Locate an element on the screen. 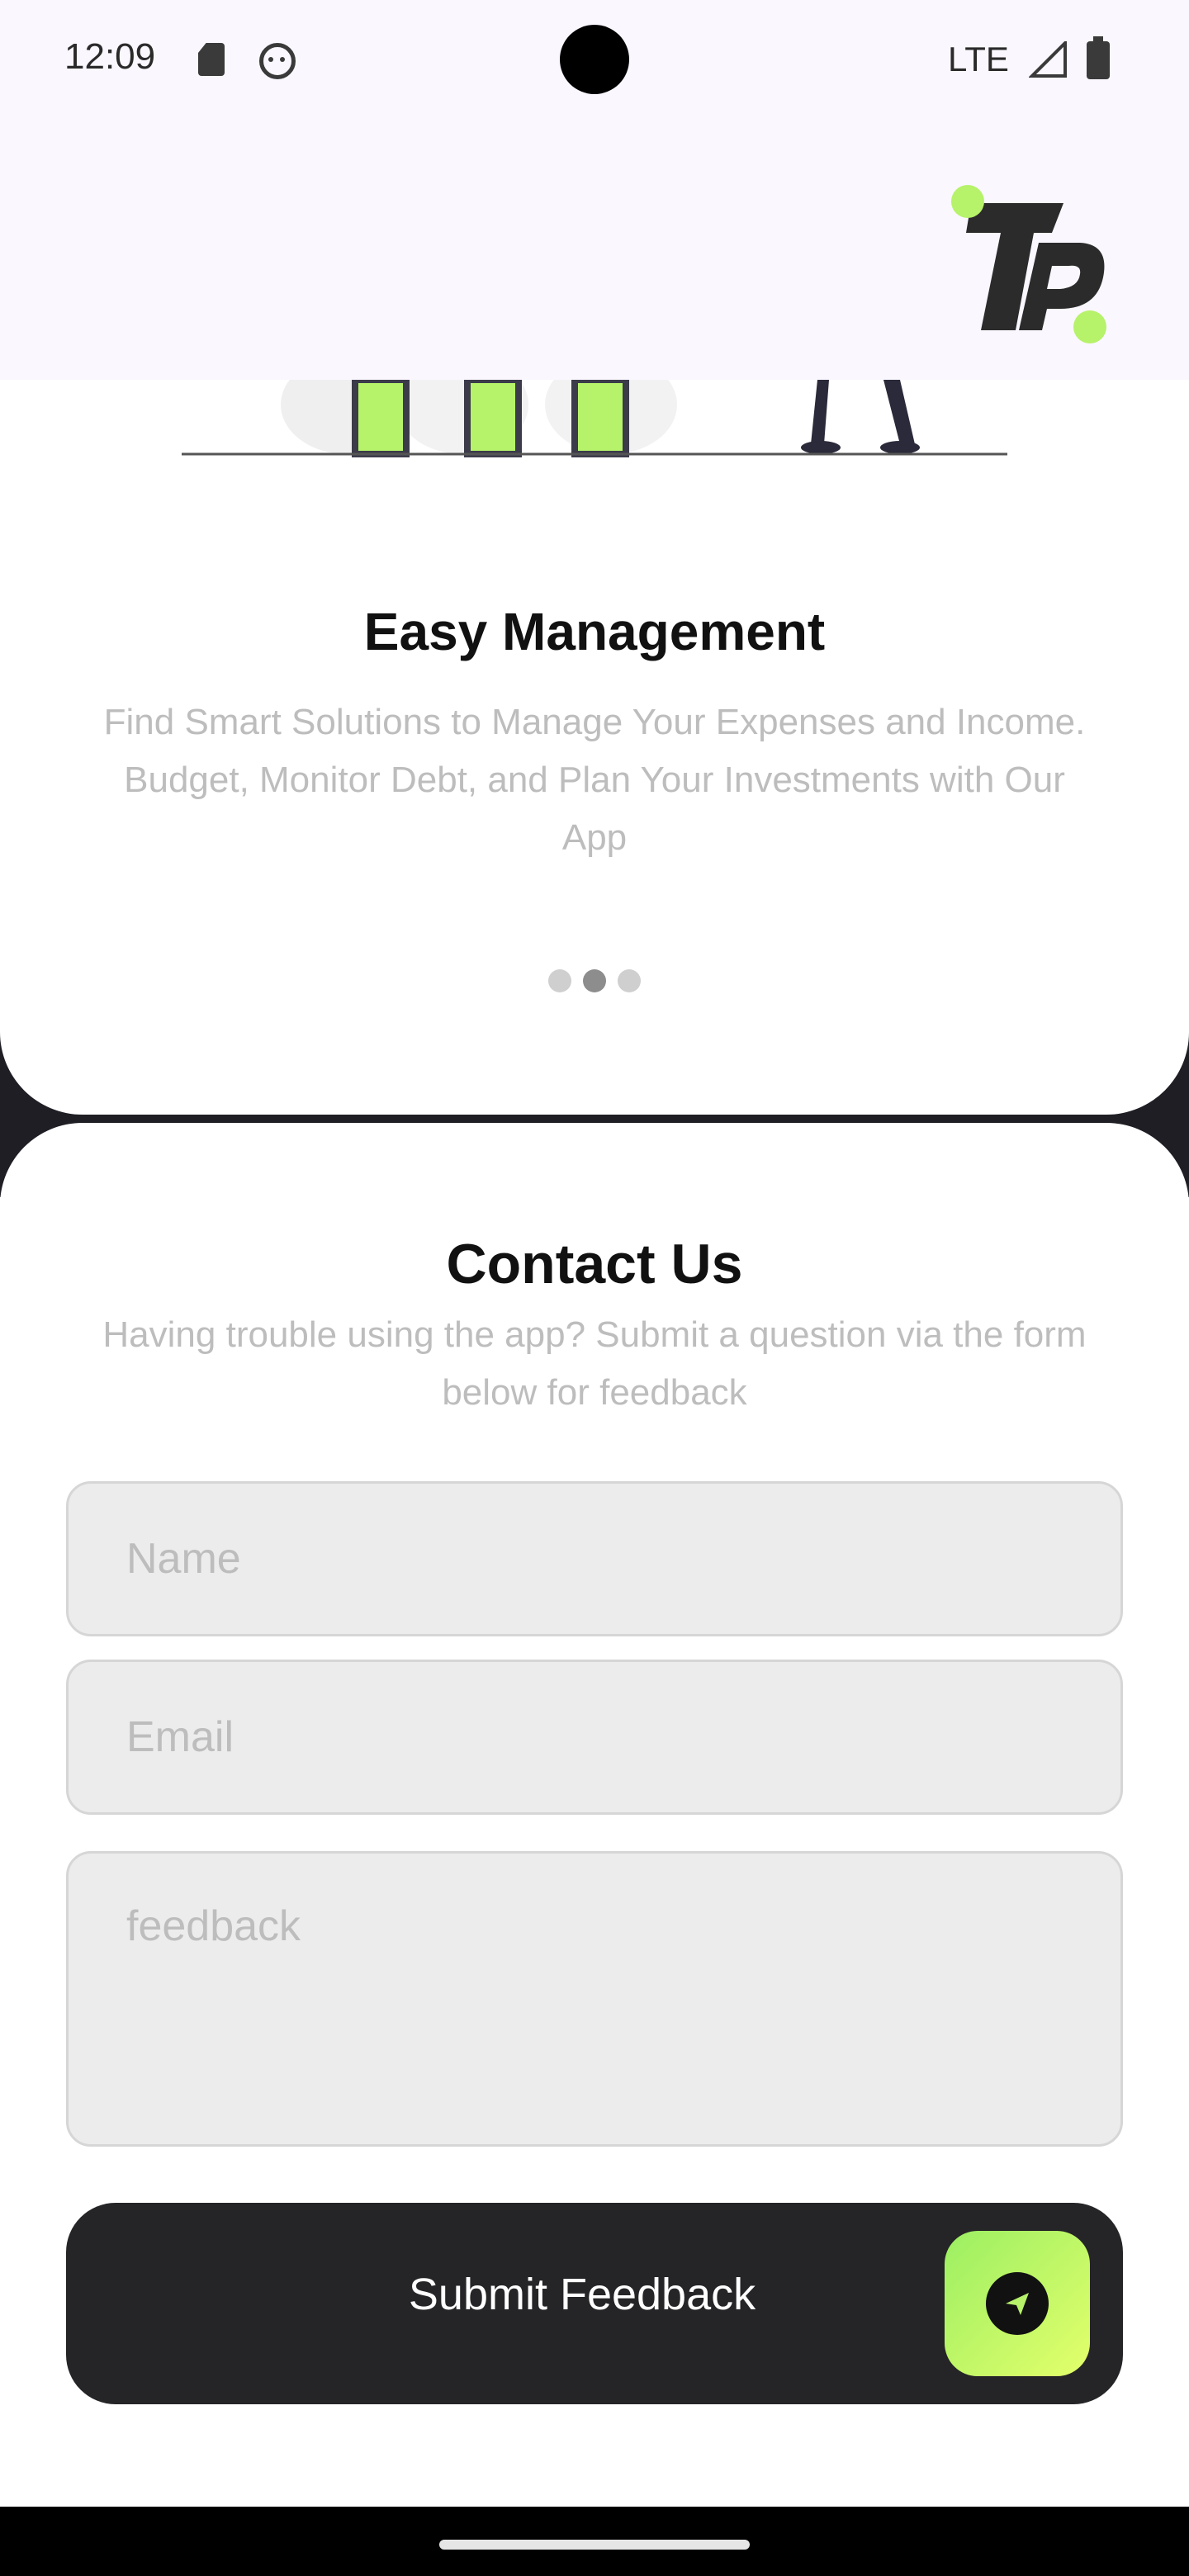  page-indicator is located at coordinates (594, 981).